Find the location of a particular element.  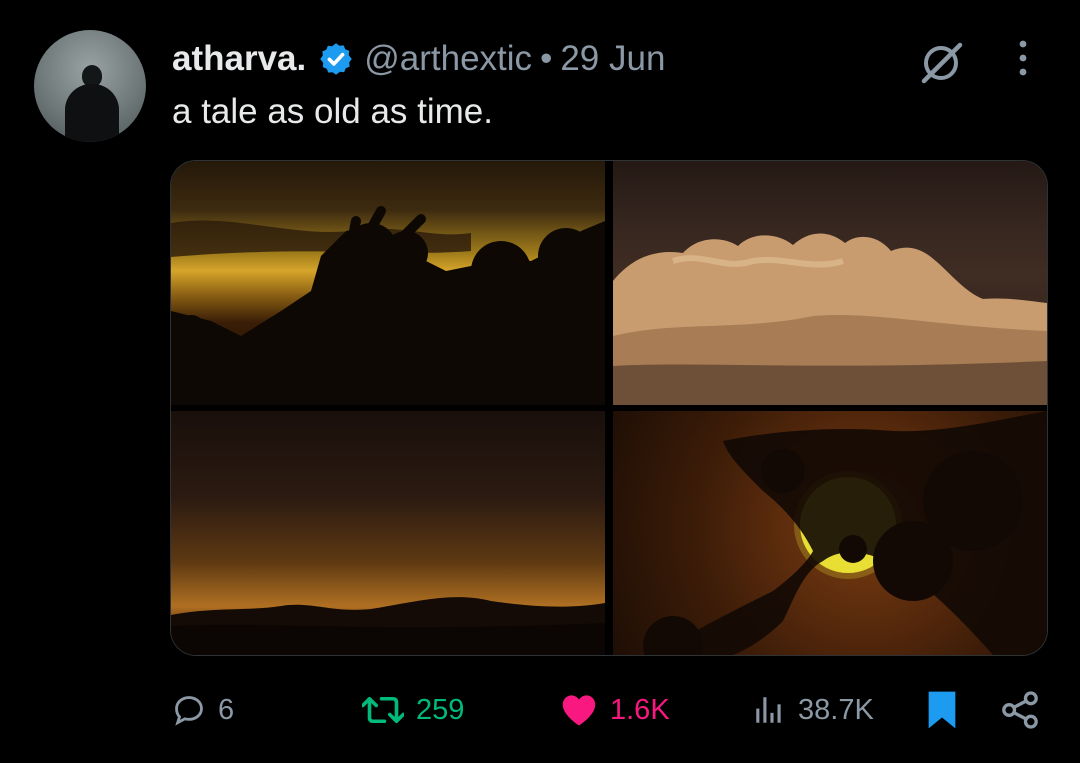

avatar is located at coordinates (90, 86).